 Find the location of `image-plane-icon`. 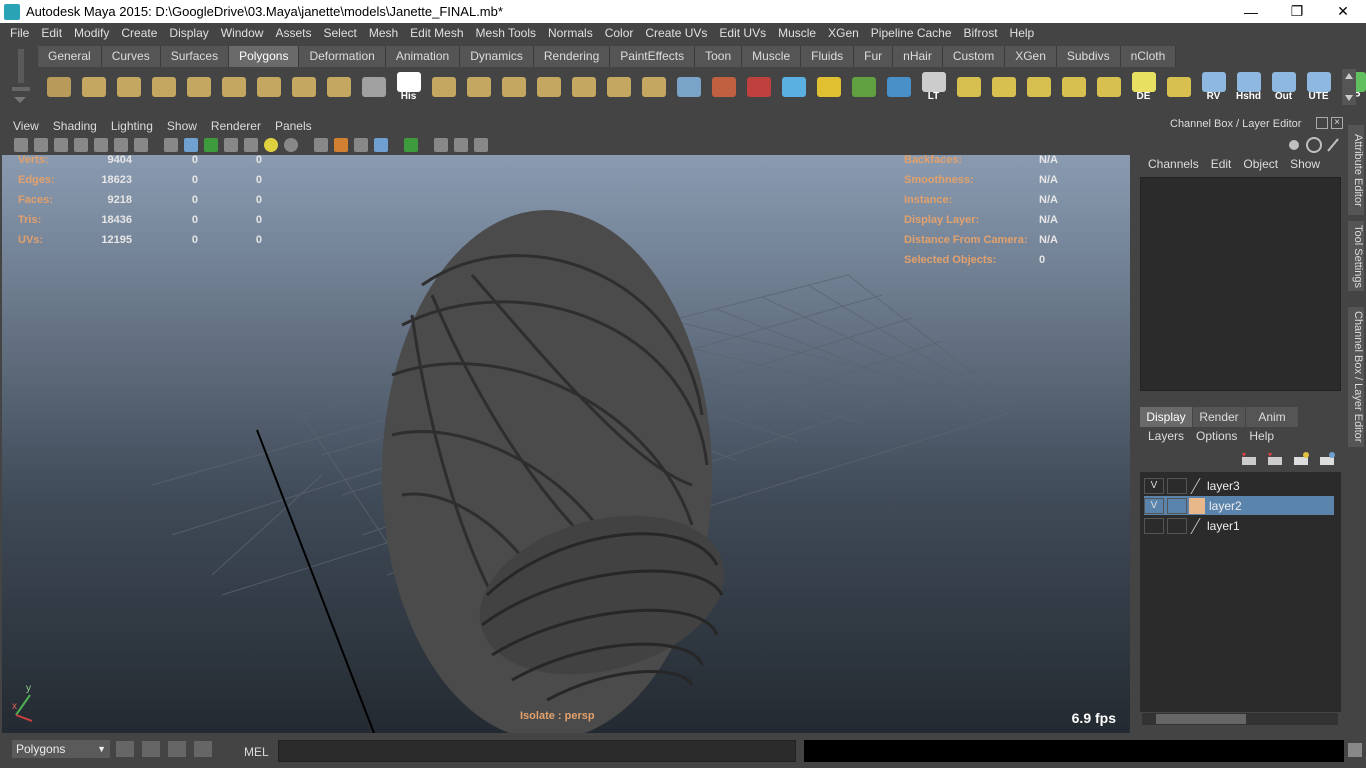

image-plane-icon is located at coordinates (81, 145).